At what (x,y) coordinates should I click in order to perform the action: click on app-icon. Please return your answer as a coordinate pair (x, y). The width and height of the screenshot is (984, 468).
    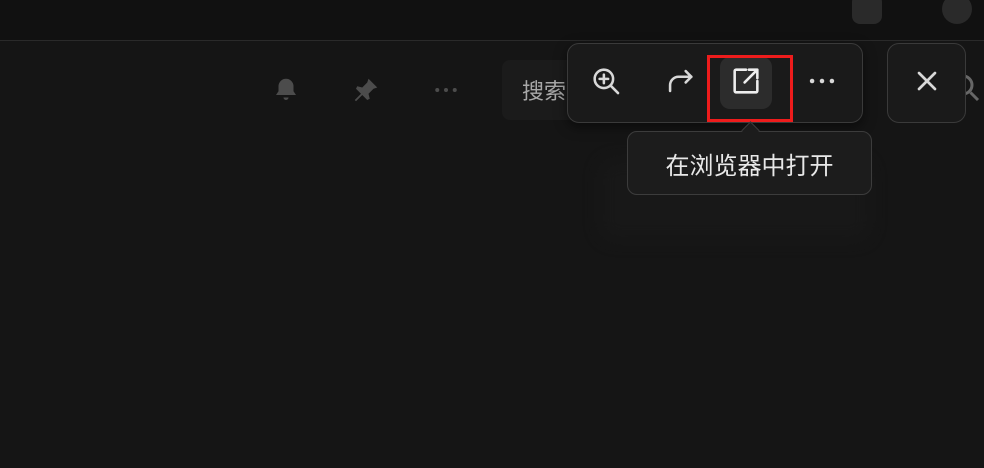
    Looking at the image, I should click on (867, 12).